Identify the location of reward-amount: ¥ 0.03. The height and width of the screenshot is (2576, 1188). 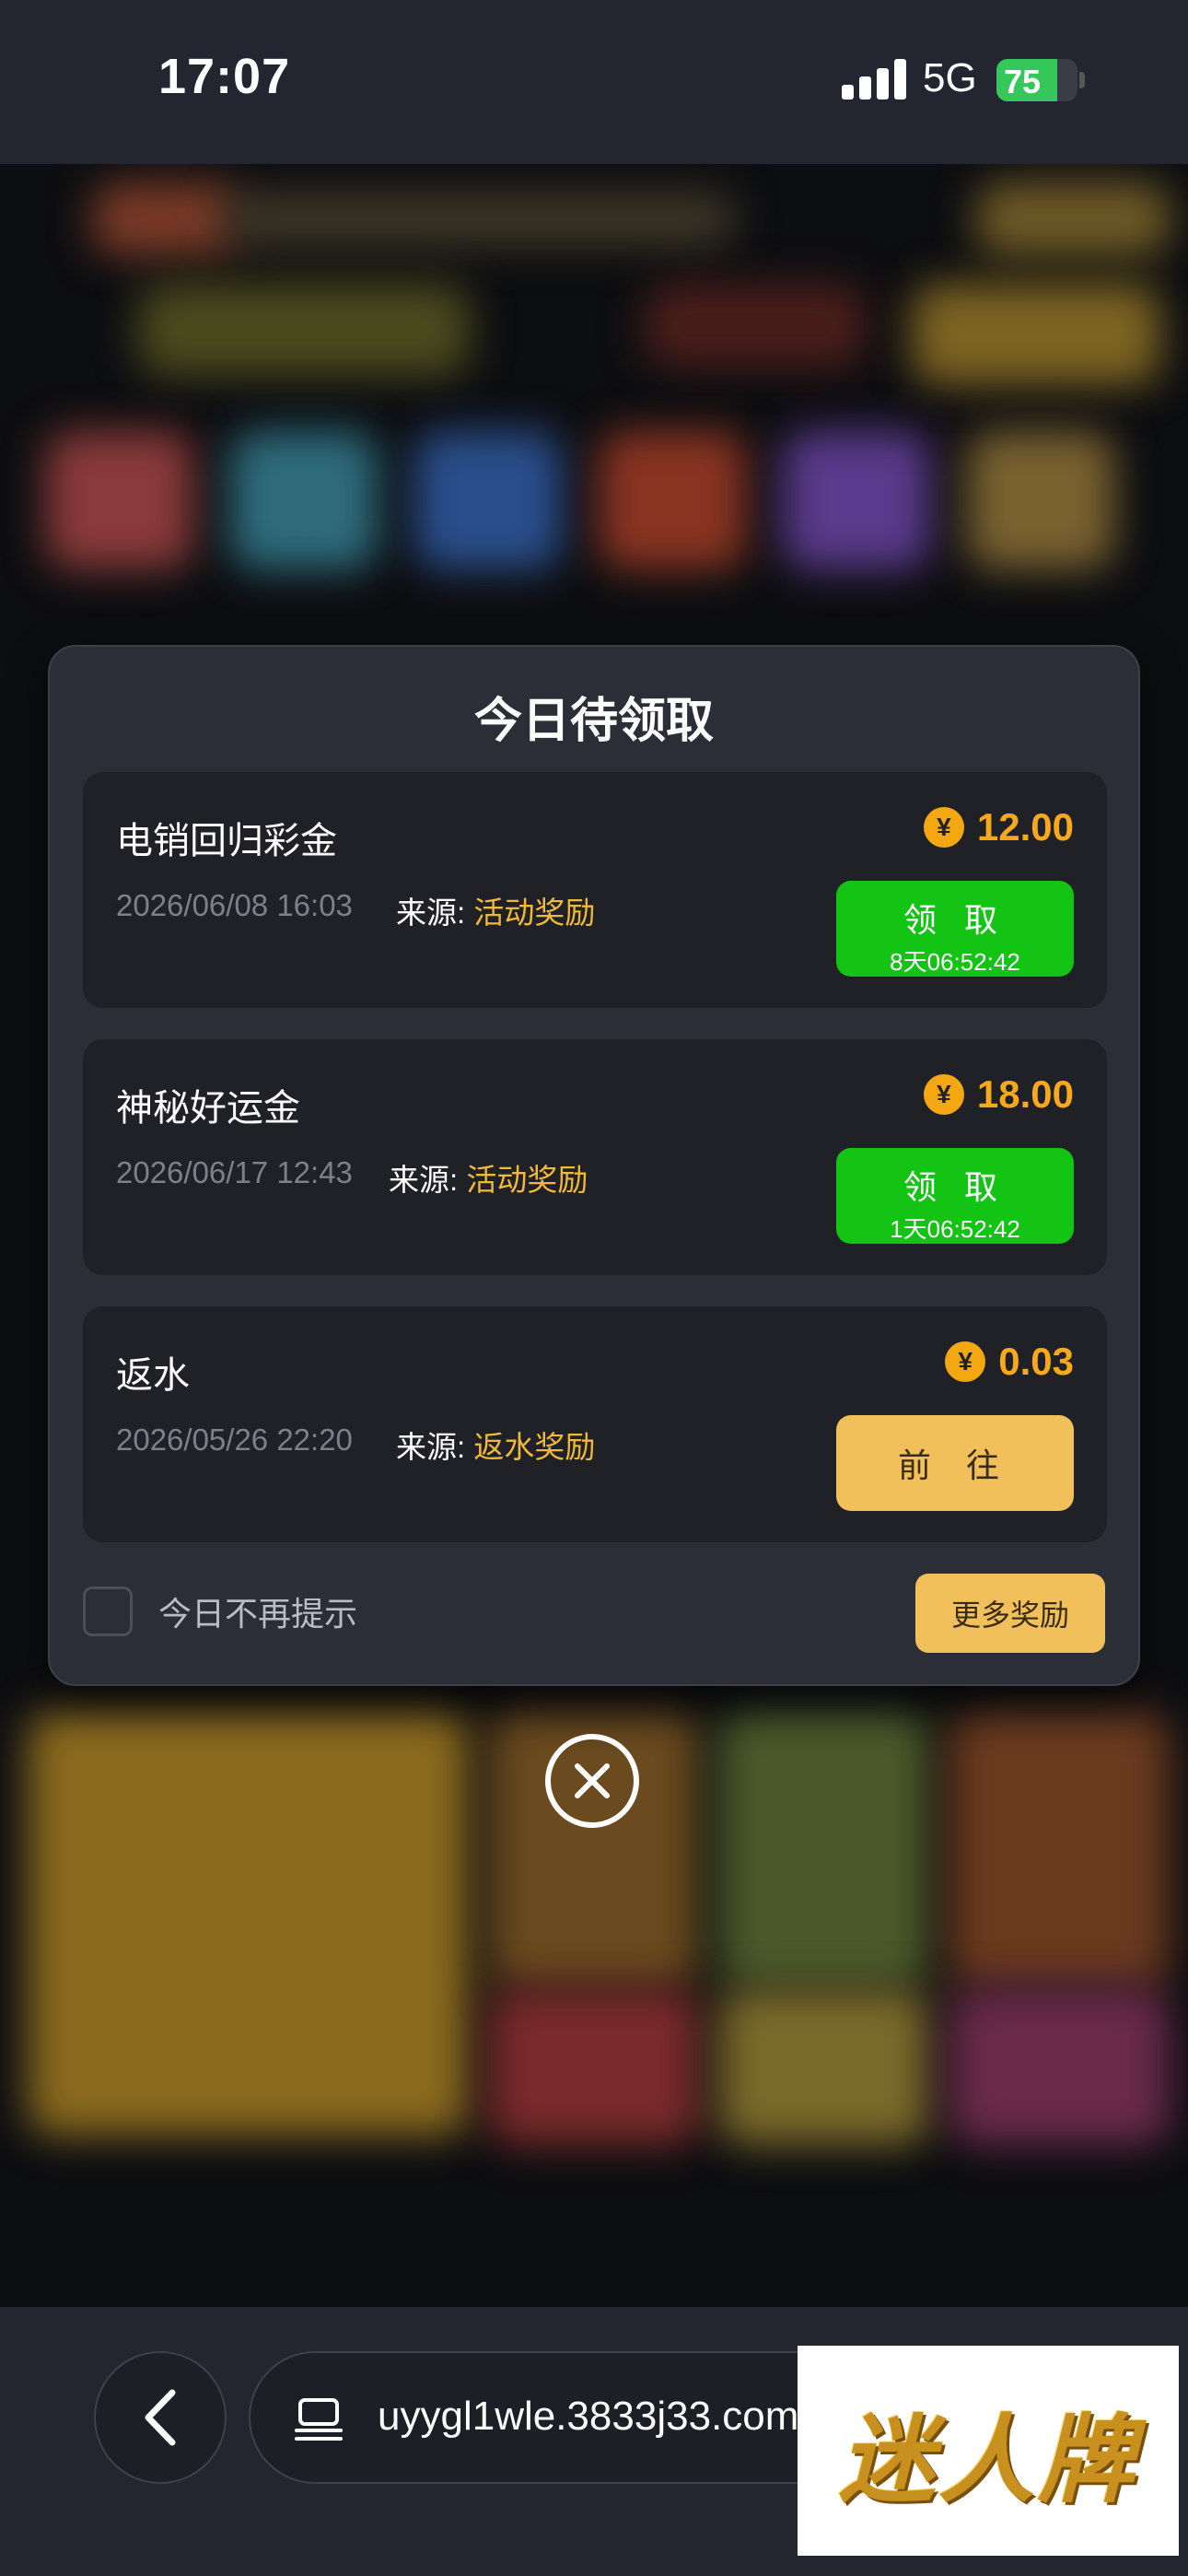
(1010, 1362).